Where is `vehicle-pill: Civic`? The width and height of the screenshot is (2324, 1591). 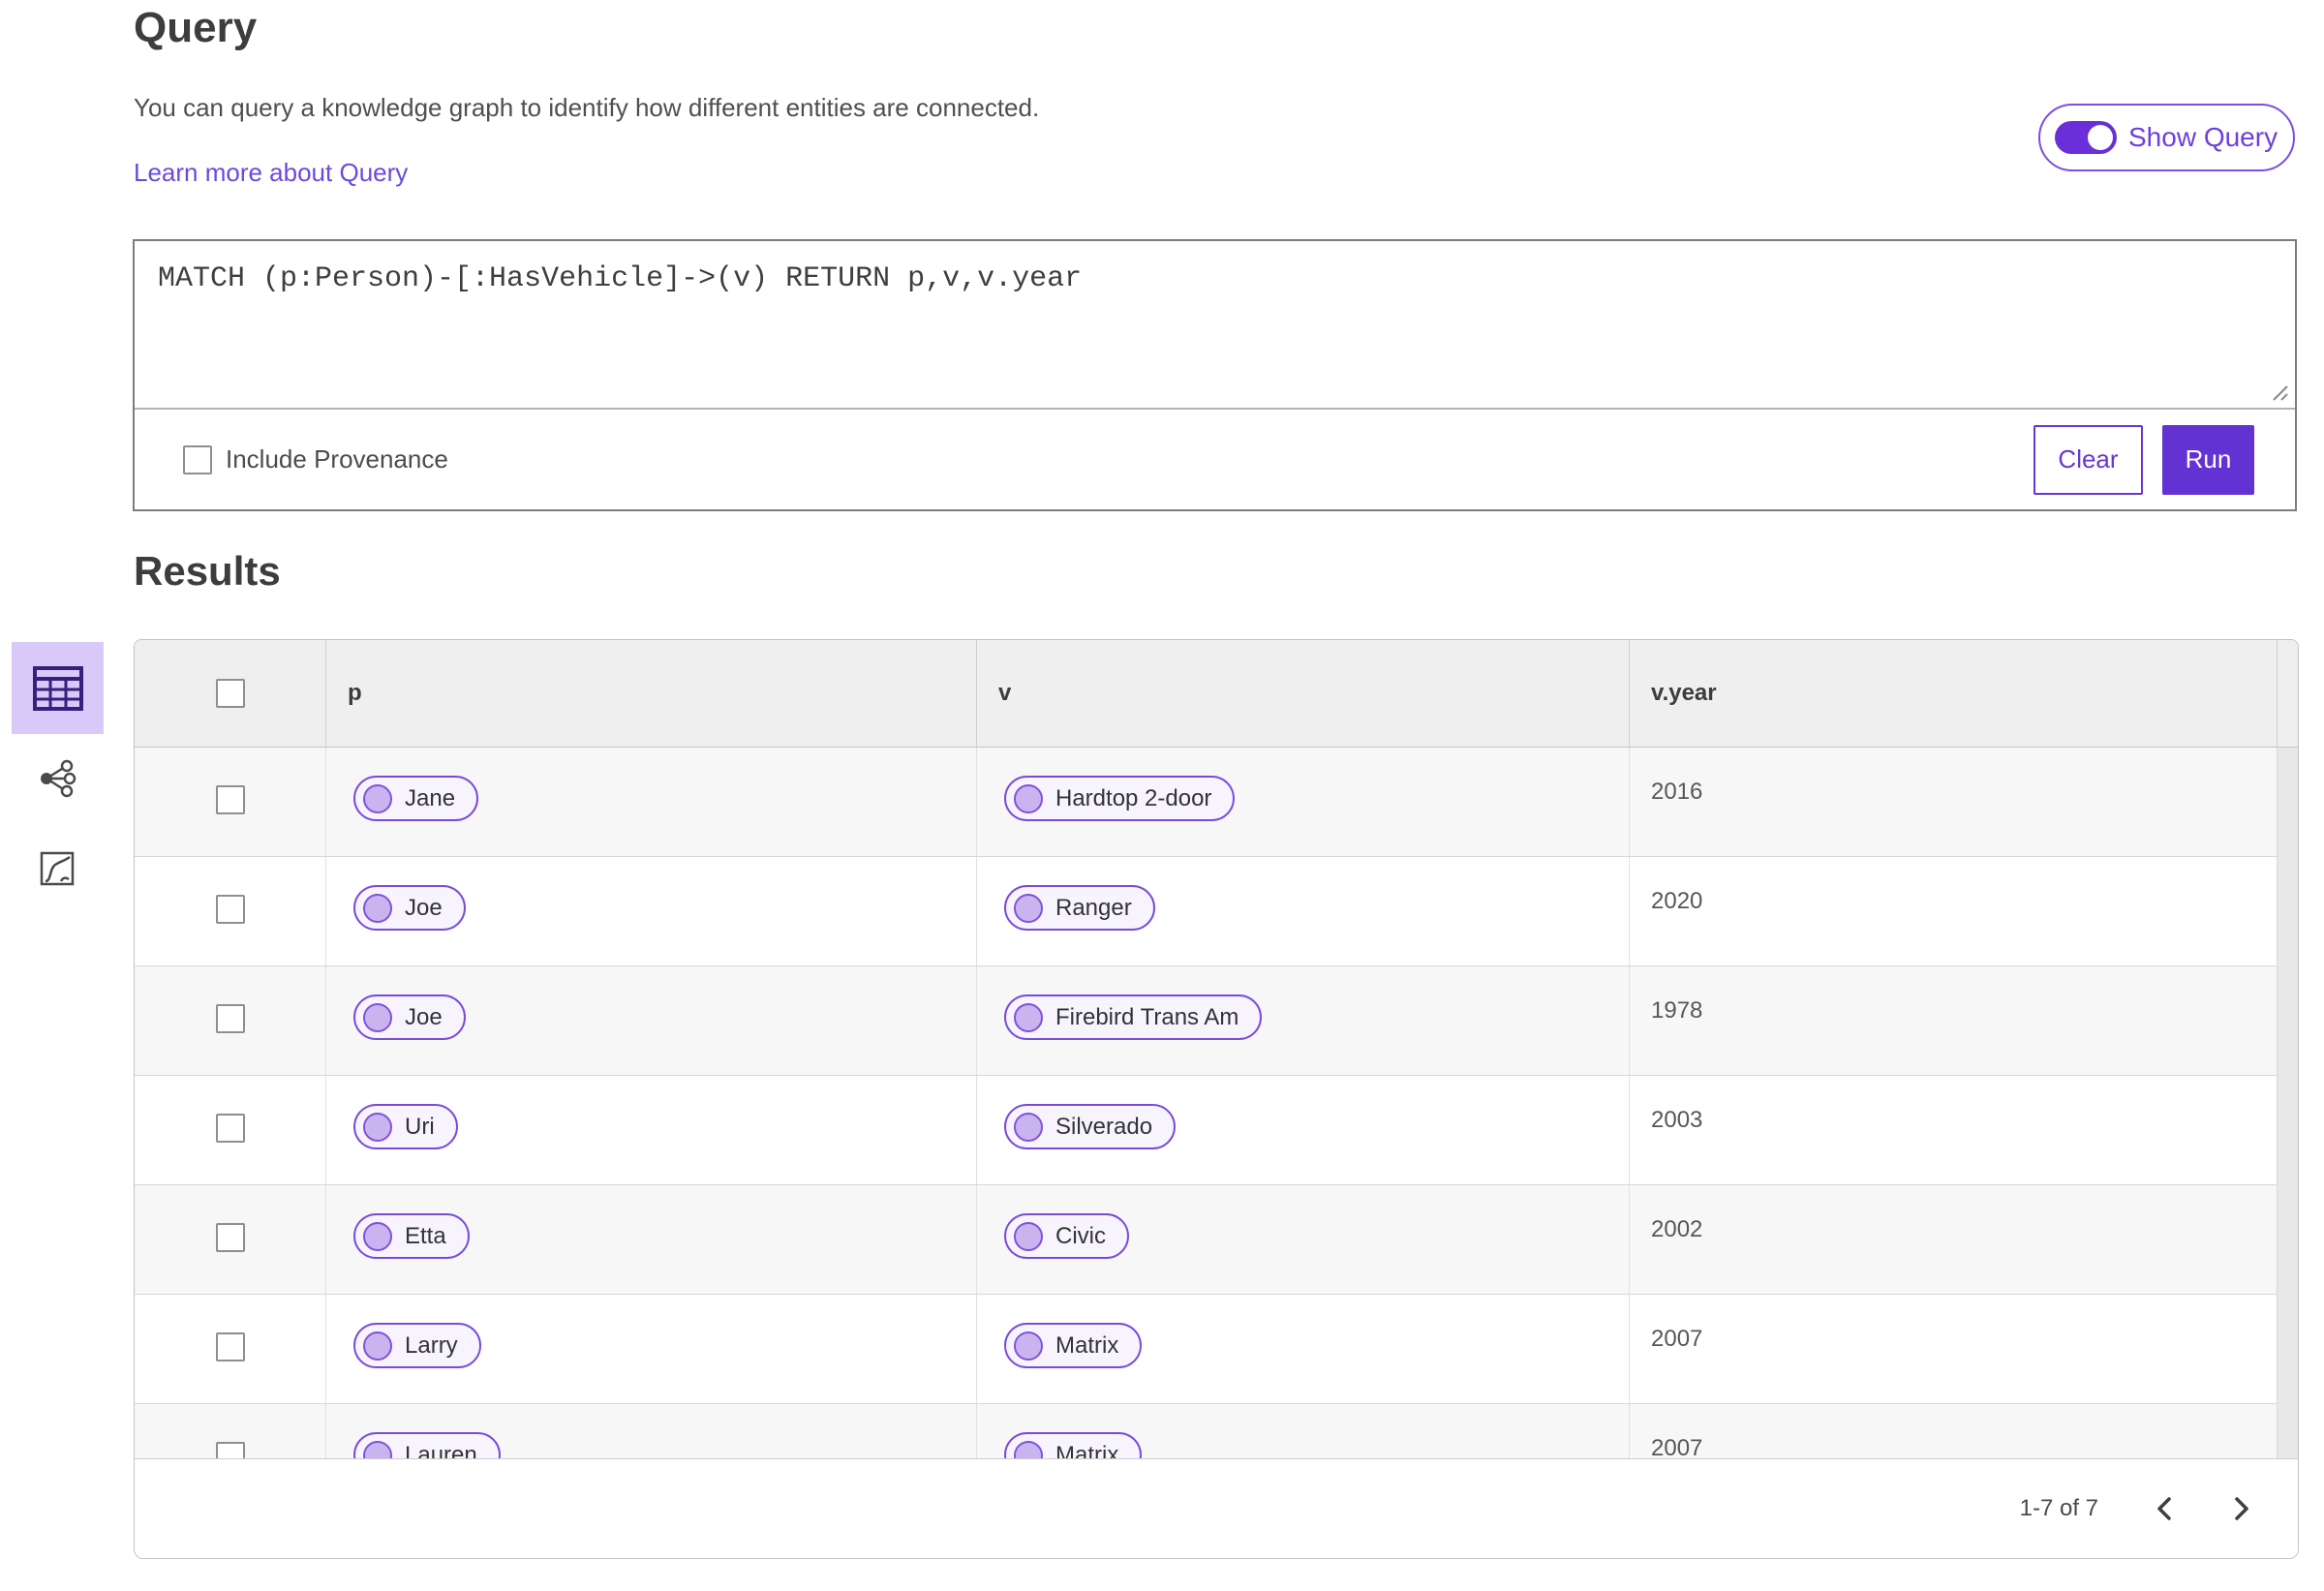
vehicle-pill: Civic is located at coordinates (1067, 1236).